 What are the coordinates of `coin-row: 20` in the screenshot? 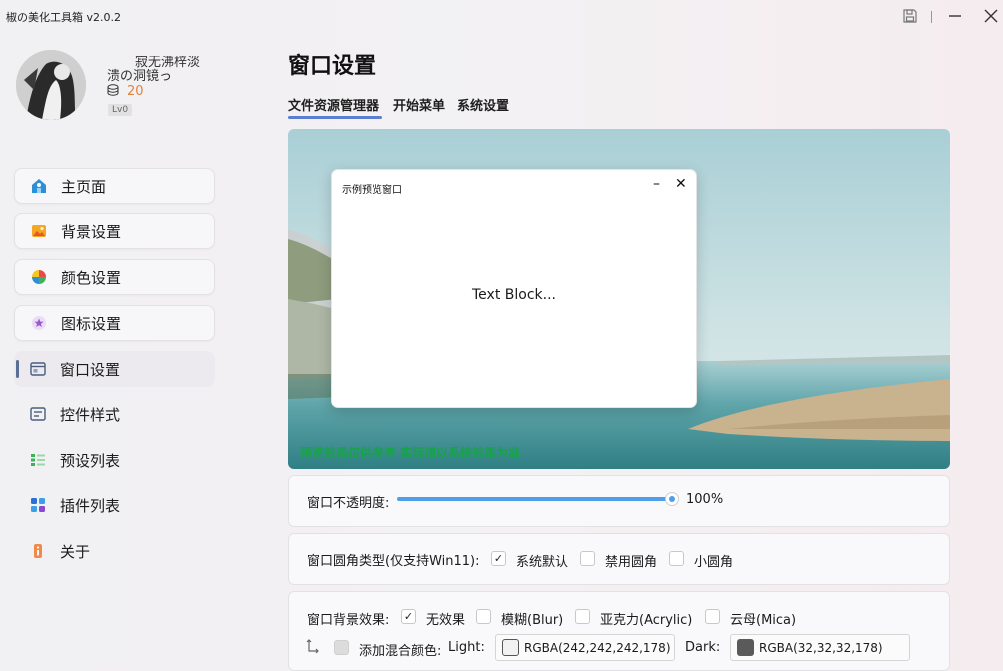 It's located at (125, 91).